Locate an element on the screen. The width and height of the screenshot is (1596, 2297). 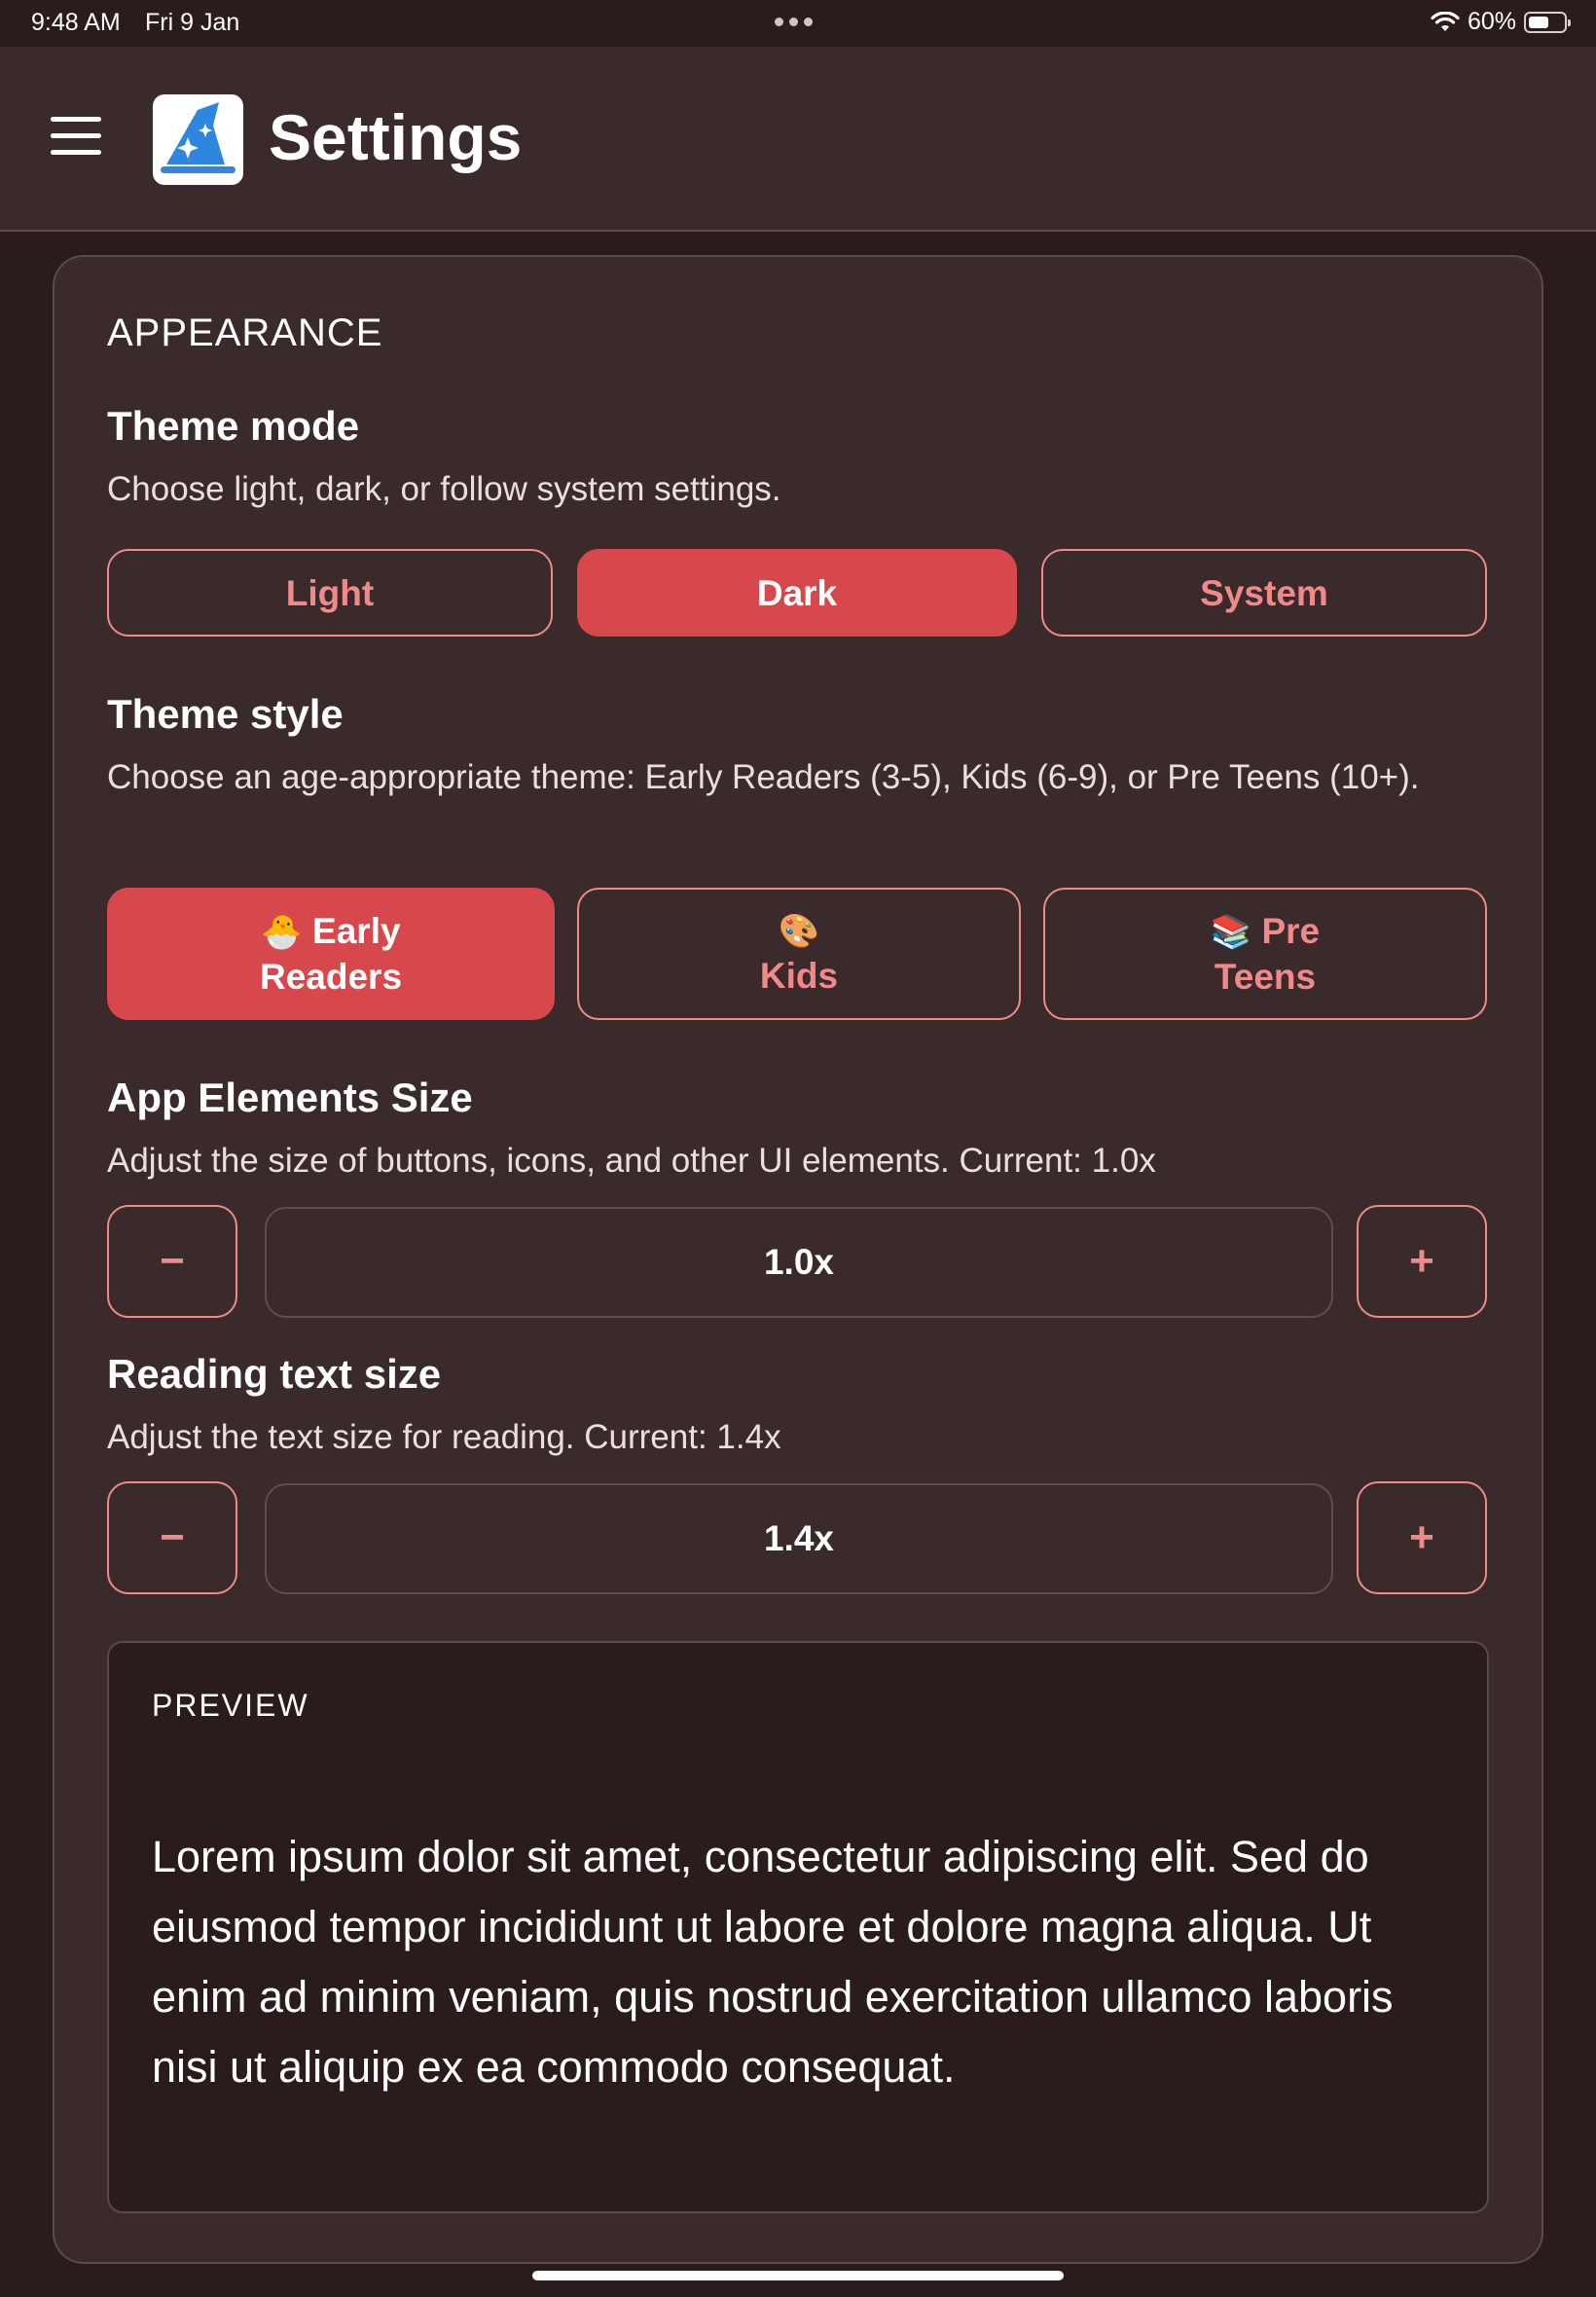
books-icon: 📚 is located at coordinates (1231, 932).